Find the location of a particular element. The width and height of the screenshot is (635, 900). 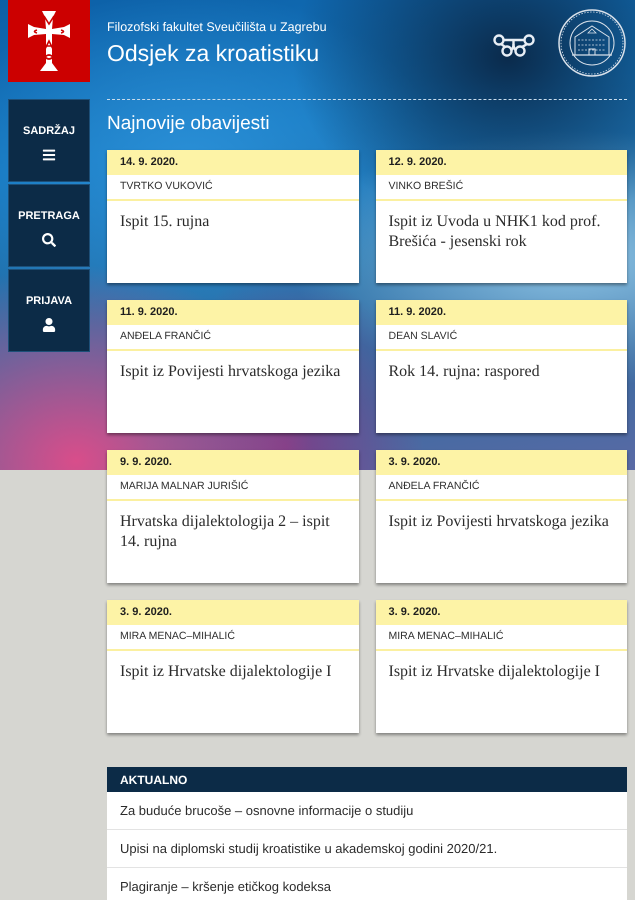

sidebar-nav-button: PRIJAVA is located at coordinates (49, 310).